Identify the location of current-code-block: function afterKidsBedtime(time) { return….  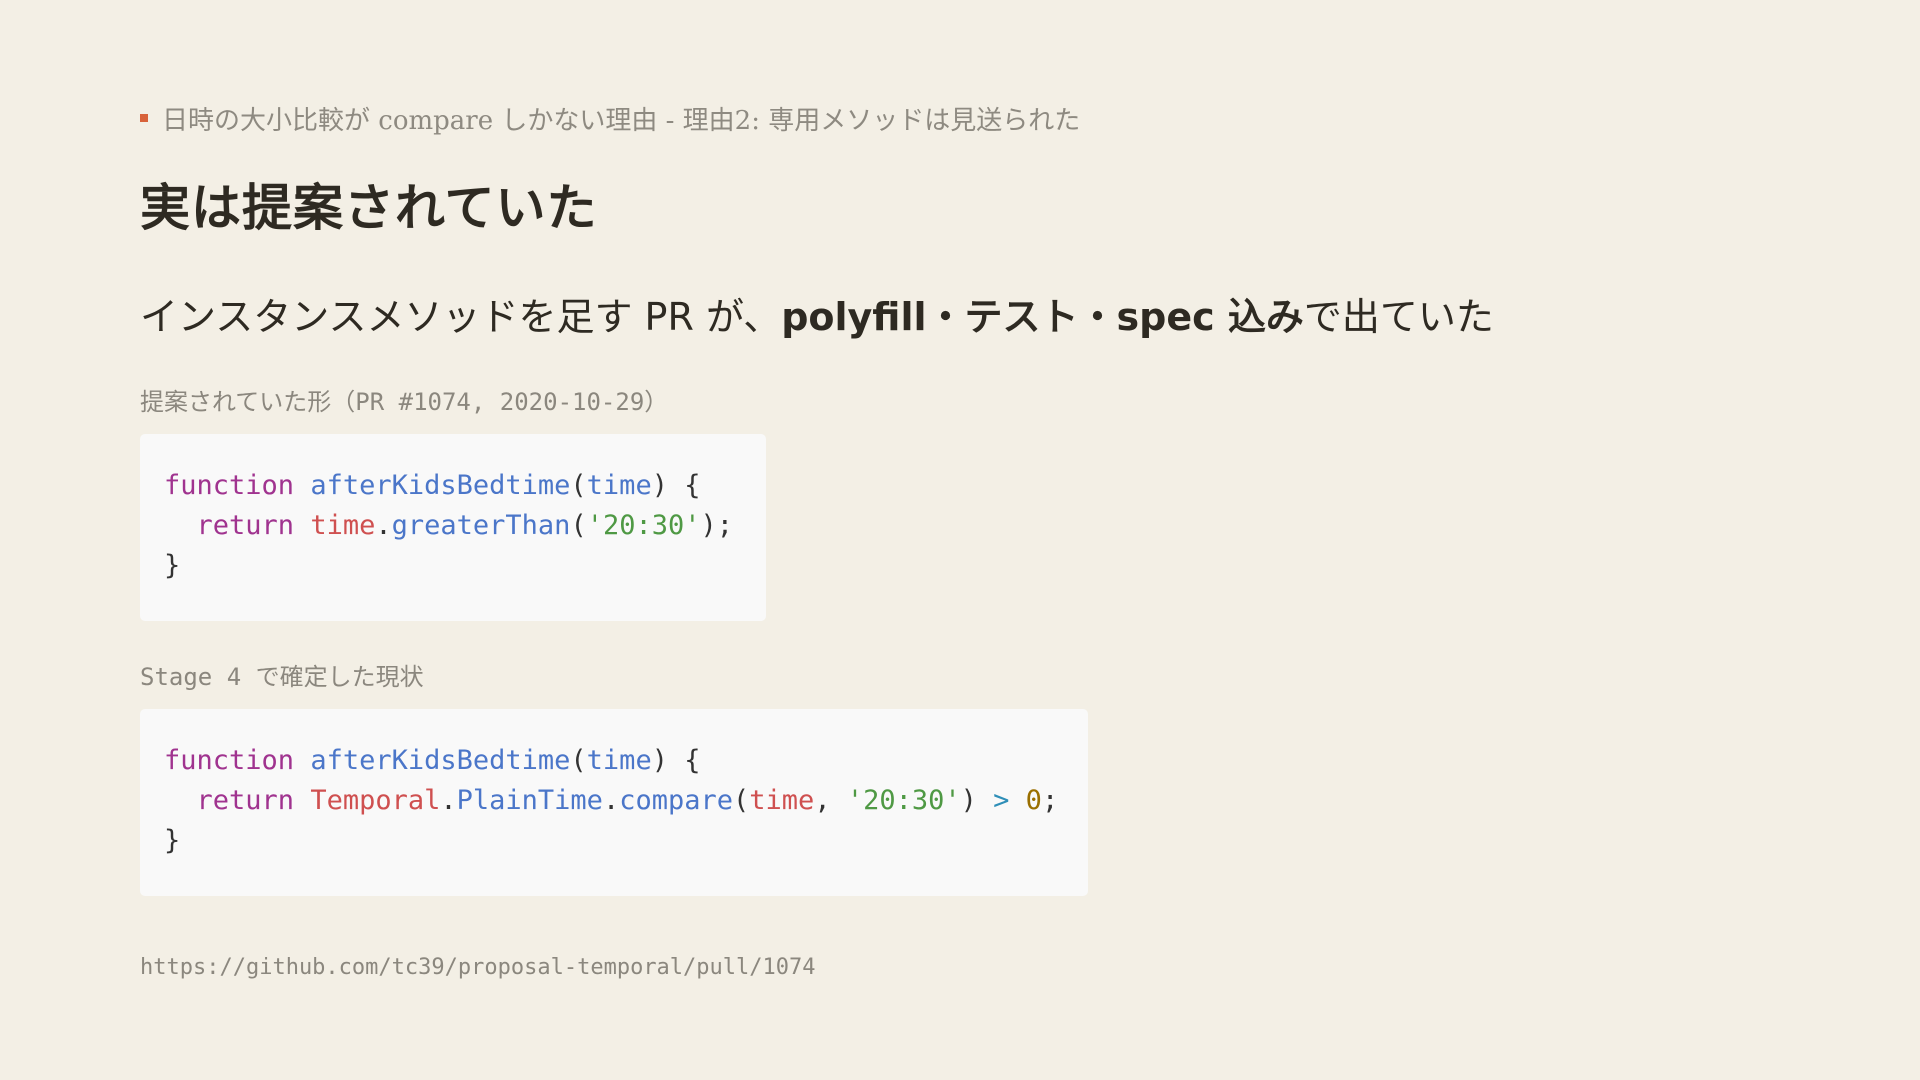
(614, 802).